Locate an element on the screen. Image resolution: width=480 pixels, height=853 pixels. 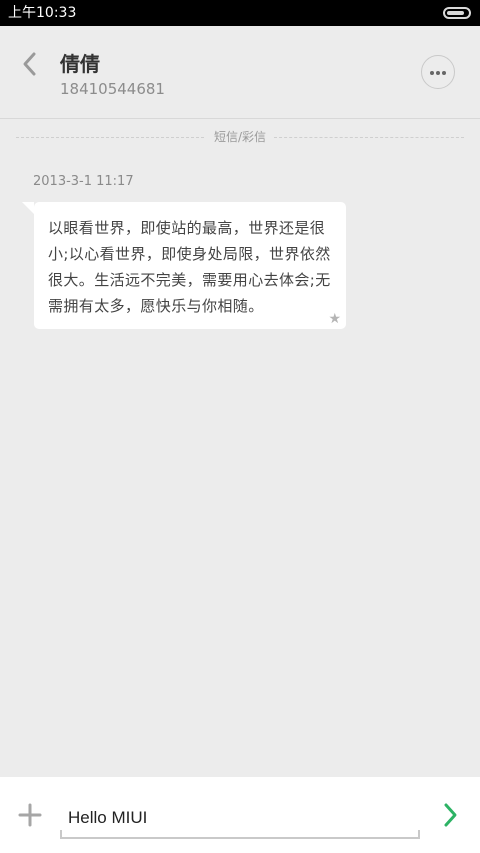
input-underline is located at coordinates (240, 838).